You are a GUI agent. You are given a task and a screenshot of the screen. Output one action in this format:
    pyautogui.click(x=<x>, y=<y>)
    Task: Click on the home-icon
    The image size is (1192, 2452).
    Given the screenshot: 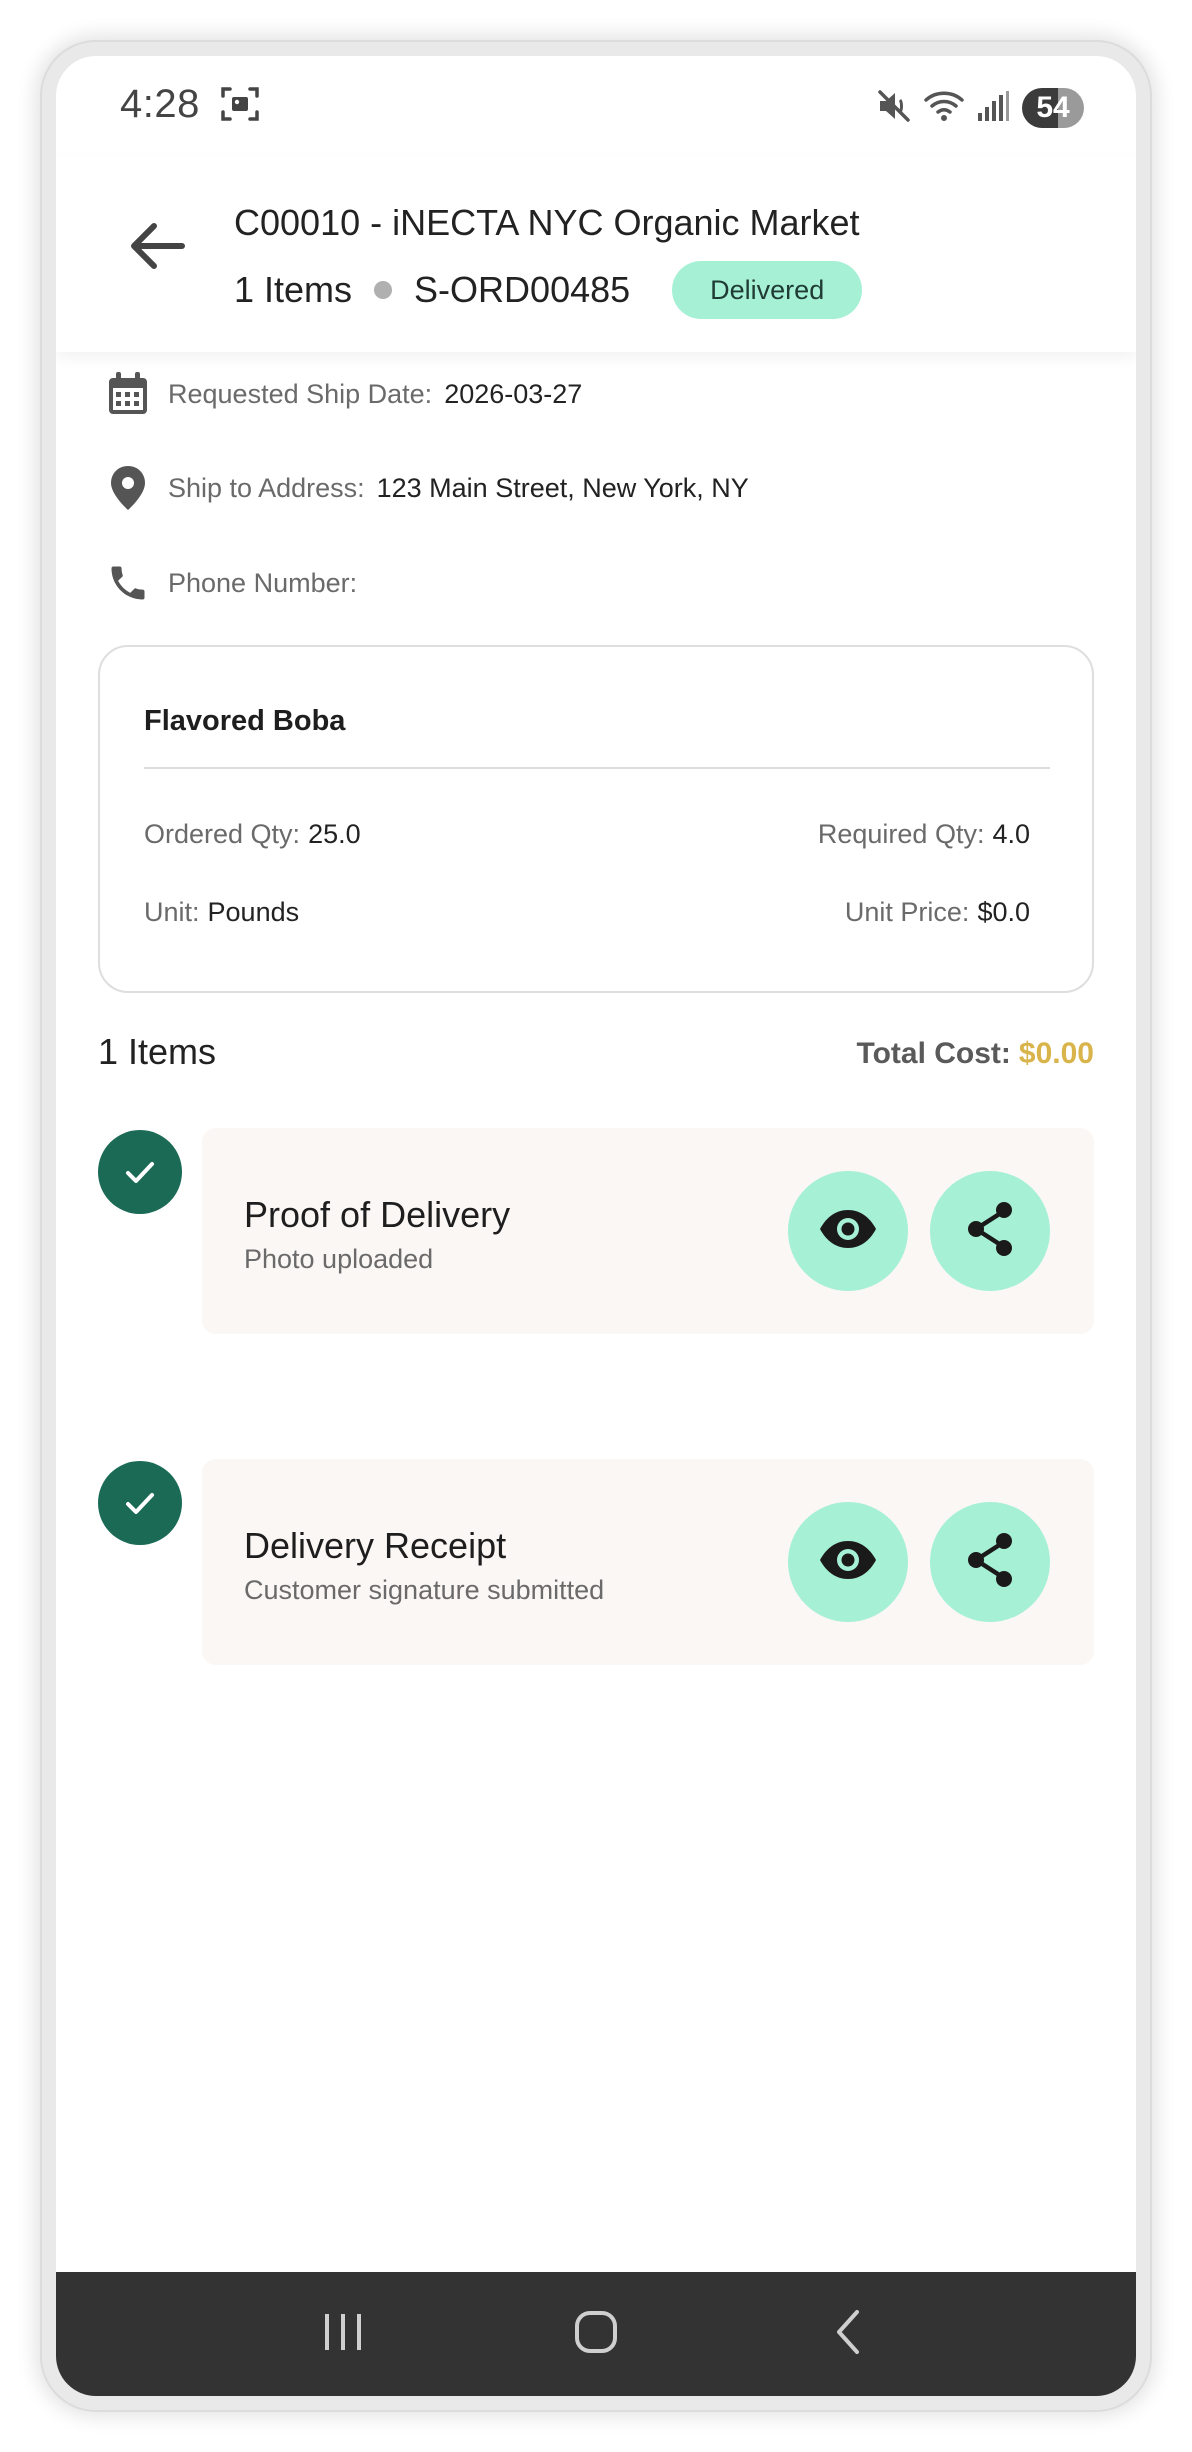 What is the action you would take?
    pyautogui.click(x=596, y=2334)
    